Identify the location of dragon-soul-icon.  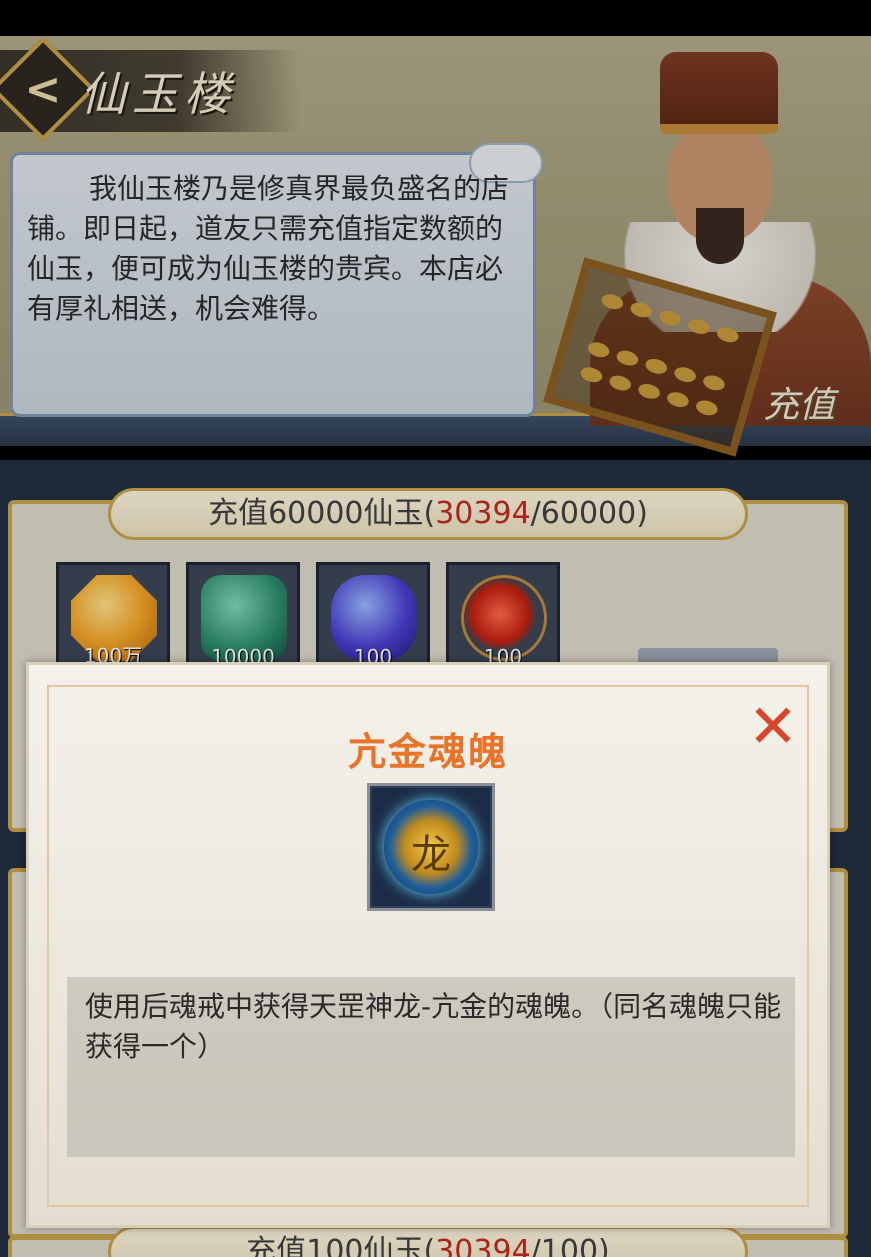
(431, 847).